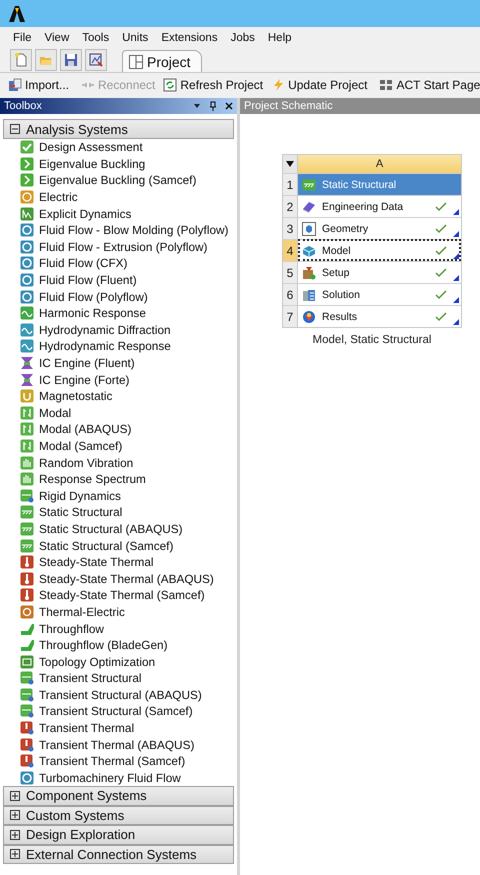  I want to click on toolbox-item: Throughflow (BladeGen), so click(128, 645).